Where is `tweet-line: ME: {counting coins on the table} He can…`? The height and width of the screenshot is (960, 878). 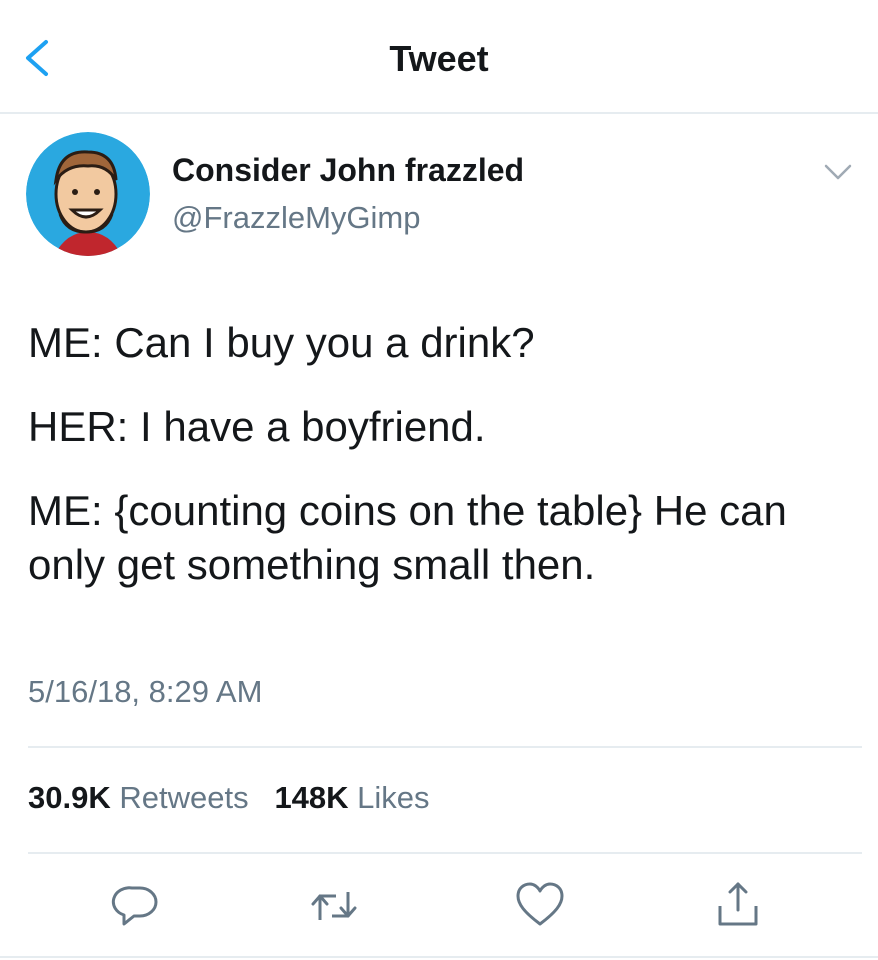
tweet-line: ME: {counting coins on the table} He can… is located at coordinates (407, 537).